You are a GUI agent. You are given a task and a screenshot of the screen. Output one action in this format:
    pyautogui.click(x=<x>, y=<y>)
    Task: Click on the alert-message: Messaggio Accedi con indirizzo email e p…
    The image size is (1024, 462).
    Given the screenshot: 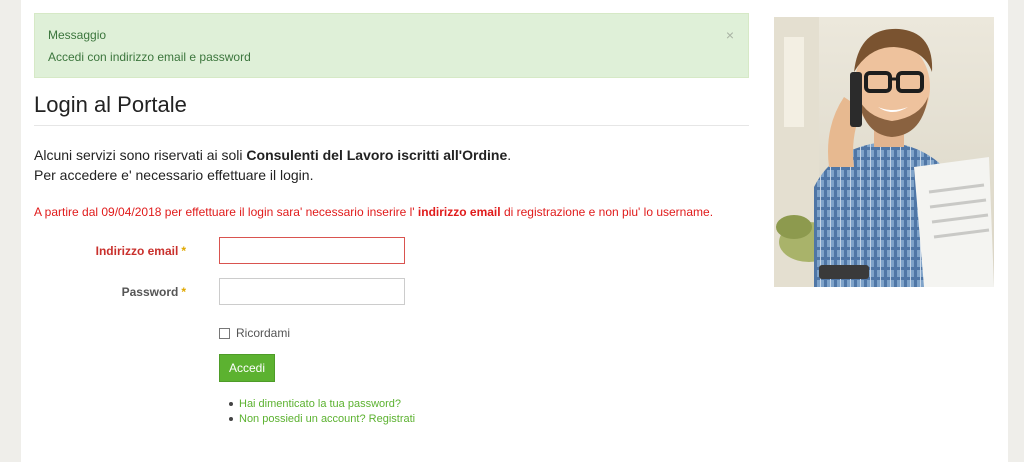 What is the action you would take?
    pyautogui.click(x=391, y=45)
    